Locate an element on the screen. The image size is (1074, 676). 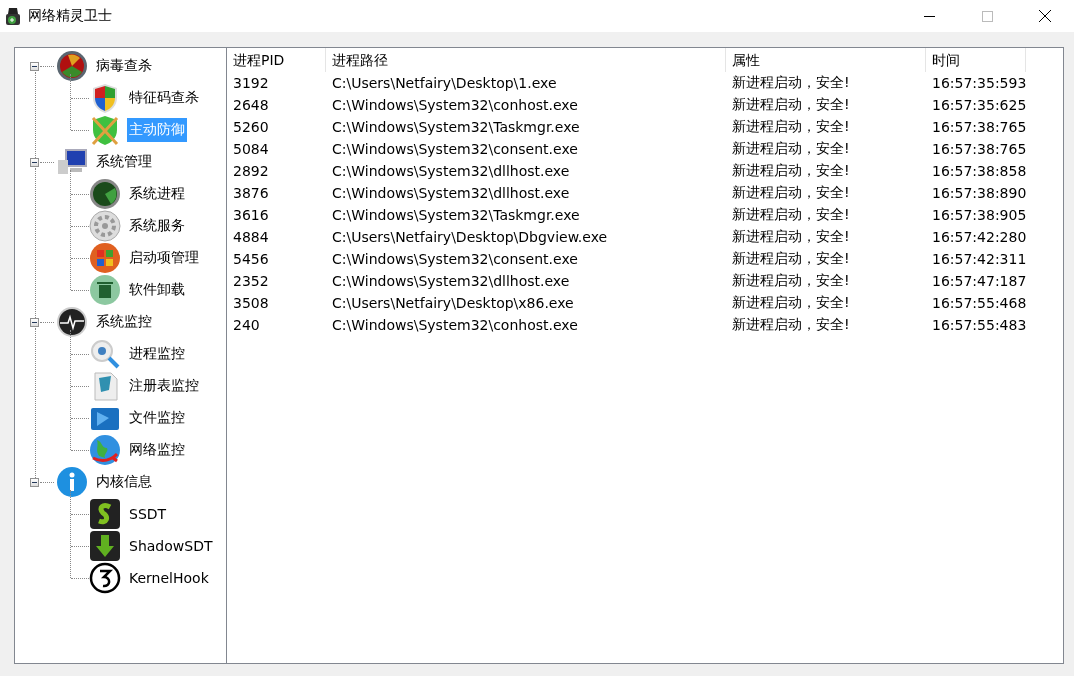
tree-item: 系统监控 is located at coordinates (124, 322).